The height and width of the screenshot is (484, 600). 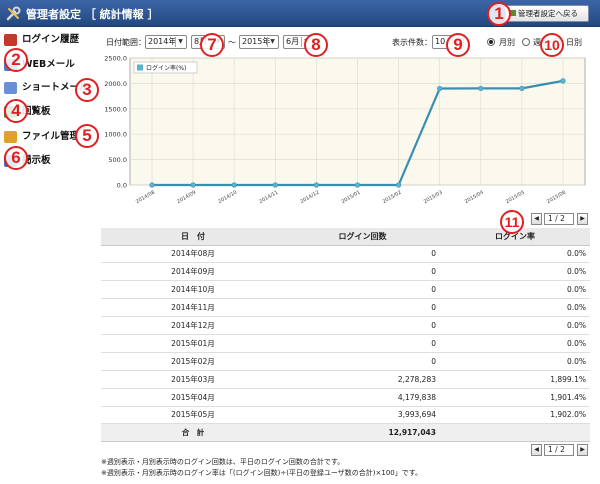 What do you see at coordinates (16, 111) in the screenshot?
I see `callout-marker: 4` at bounding box center [16, 111].